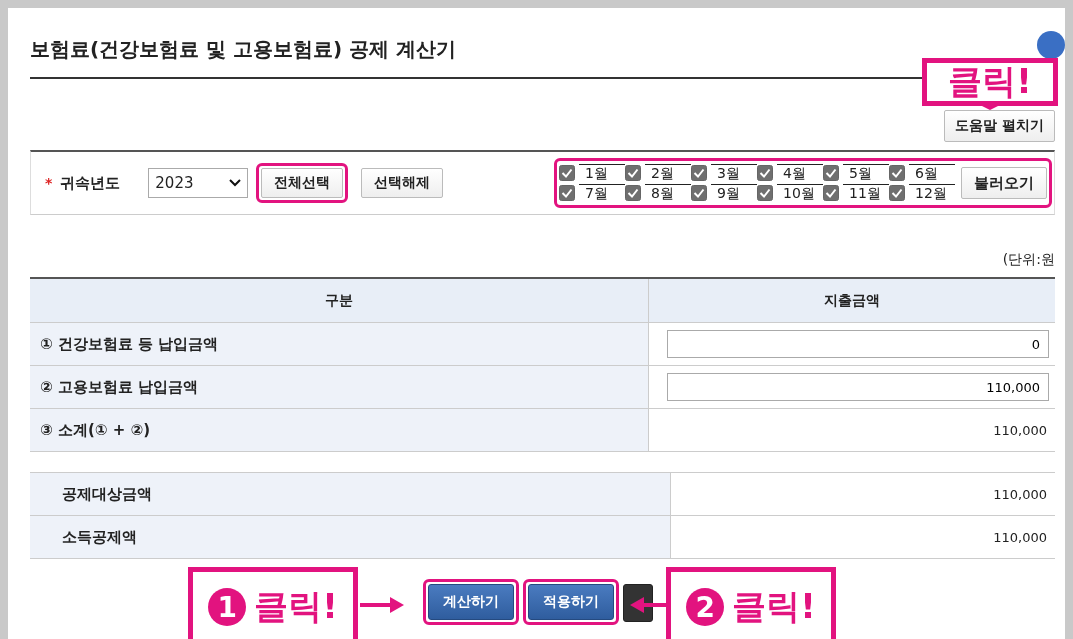 This screenshot has width=1073, height=639. What do you see at coordinates (932, 173) in the screenshot?
I see `month-label: 6월` at bounding box center [932, 173].